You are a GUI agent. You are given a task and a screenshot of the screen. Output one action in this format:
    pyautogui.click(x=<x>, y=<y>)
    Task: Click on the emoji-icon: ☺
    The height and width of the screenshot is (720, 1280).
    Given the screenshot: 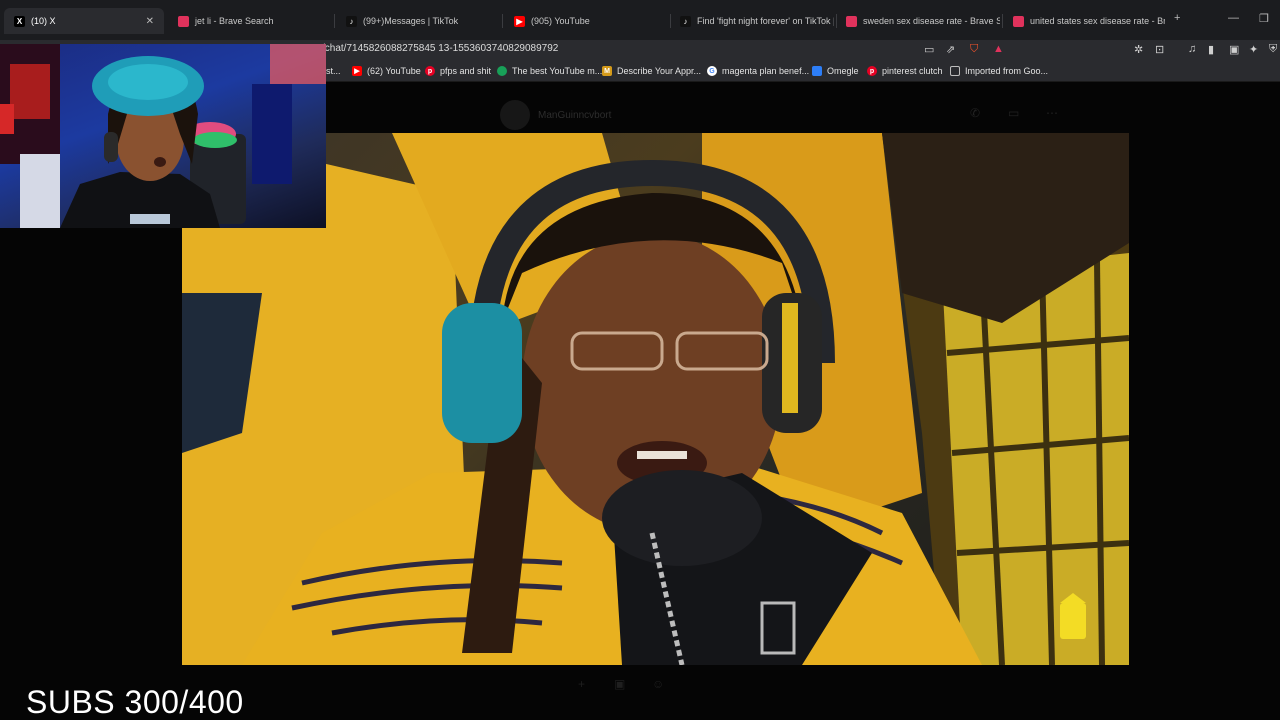 What is the action you would take?
    pyautogui.click(x=658, y=684)
    